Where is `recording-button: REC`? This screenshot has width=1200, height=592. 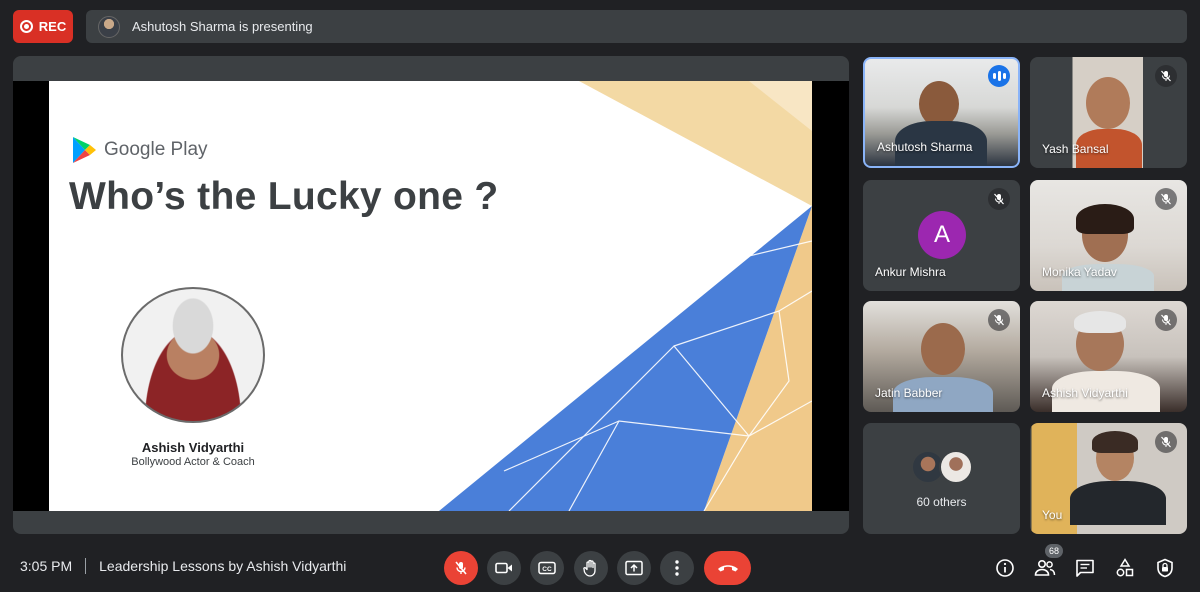 recording-button: REC is located at coordinates (43, 26).